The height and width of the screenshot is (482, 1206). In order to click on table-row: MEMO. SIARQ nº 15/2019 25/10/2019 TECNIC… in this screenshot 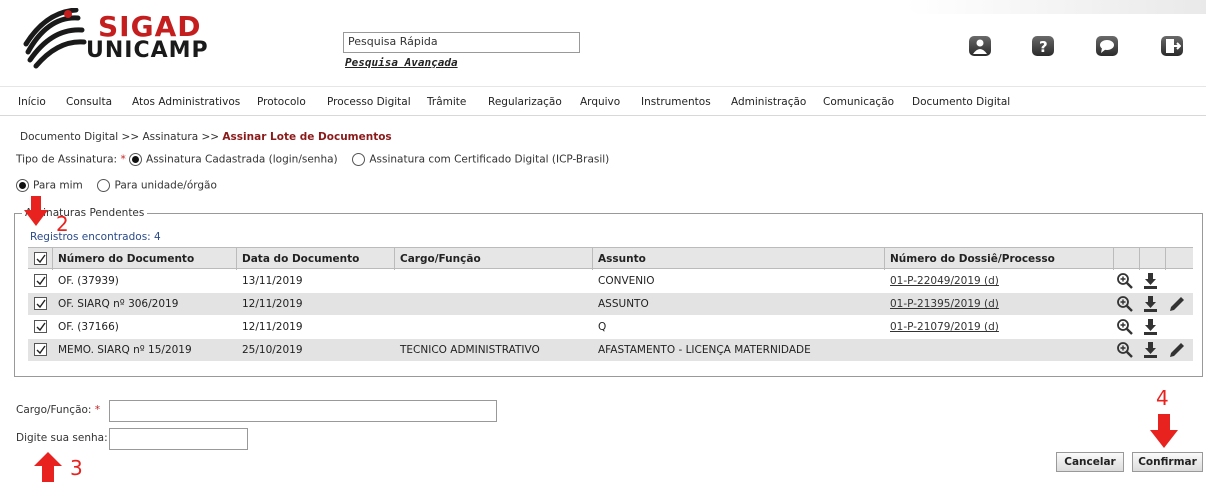, I will do `click(610, 350)`.